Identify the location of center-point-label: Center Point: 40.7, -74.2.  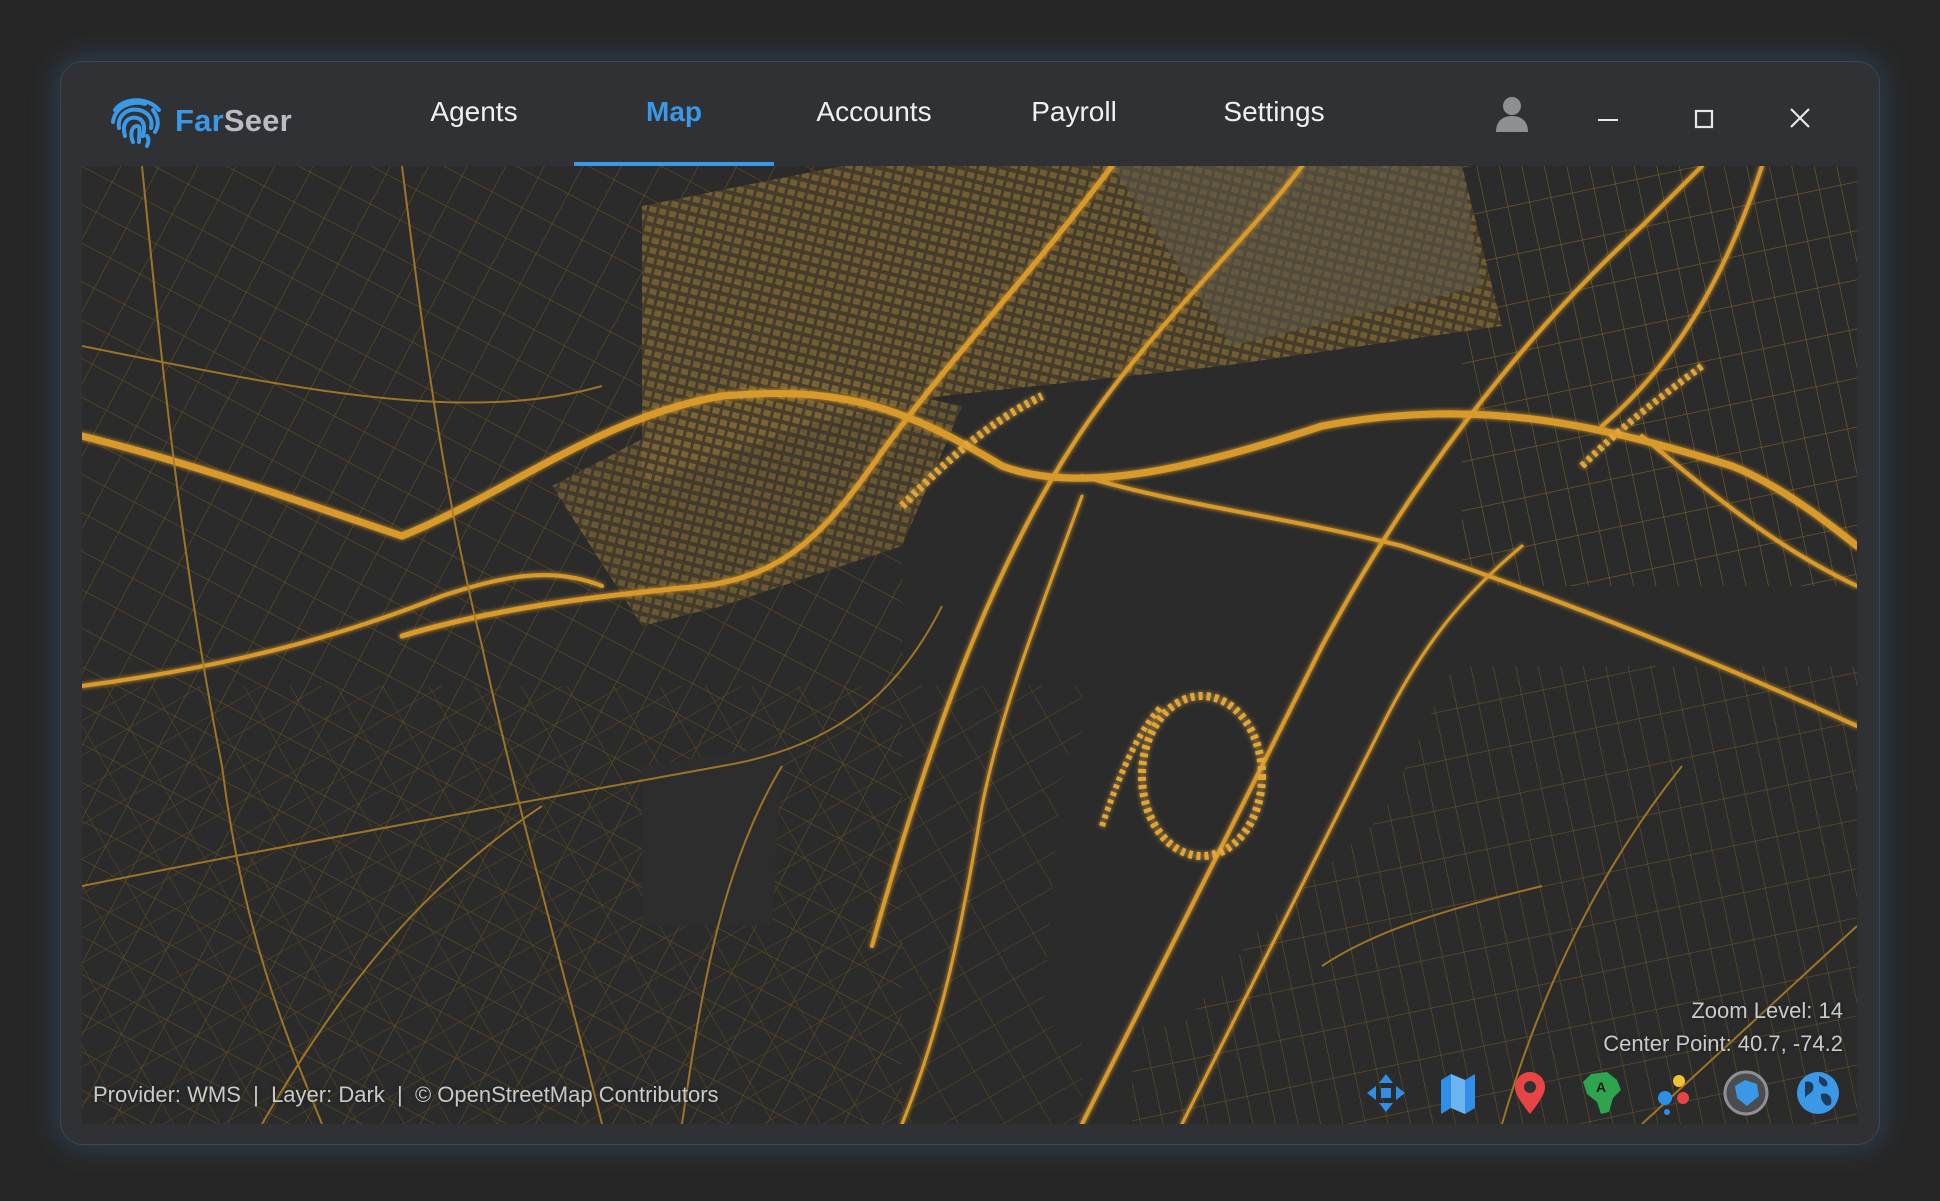
(1723, 1043).